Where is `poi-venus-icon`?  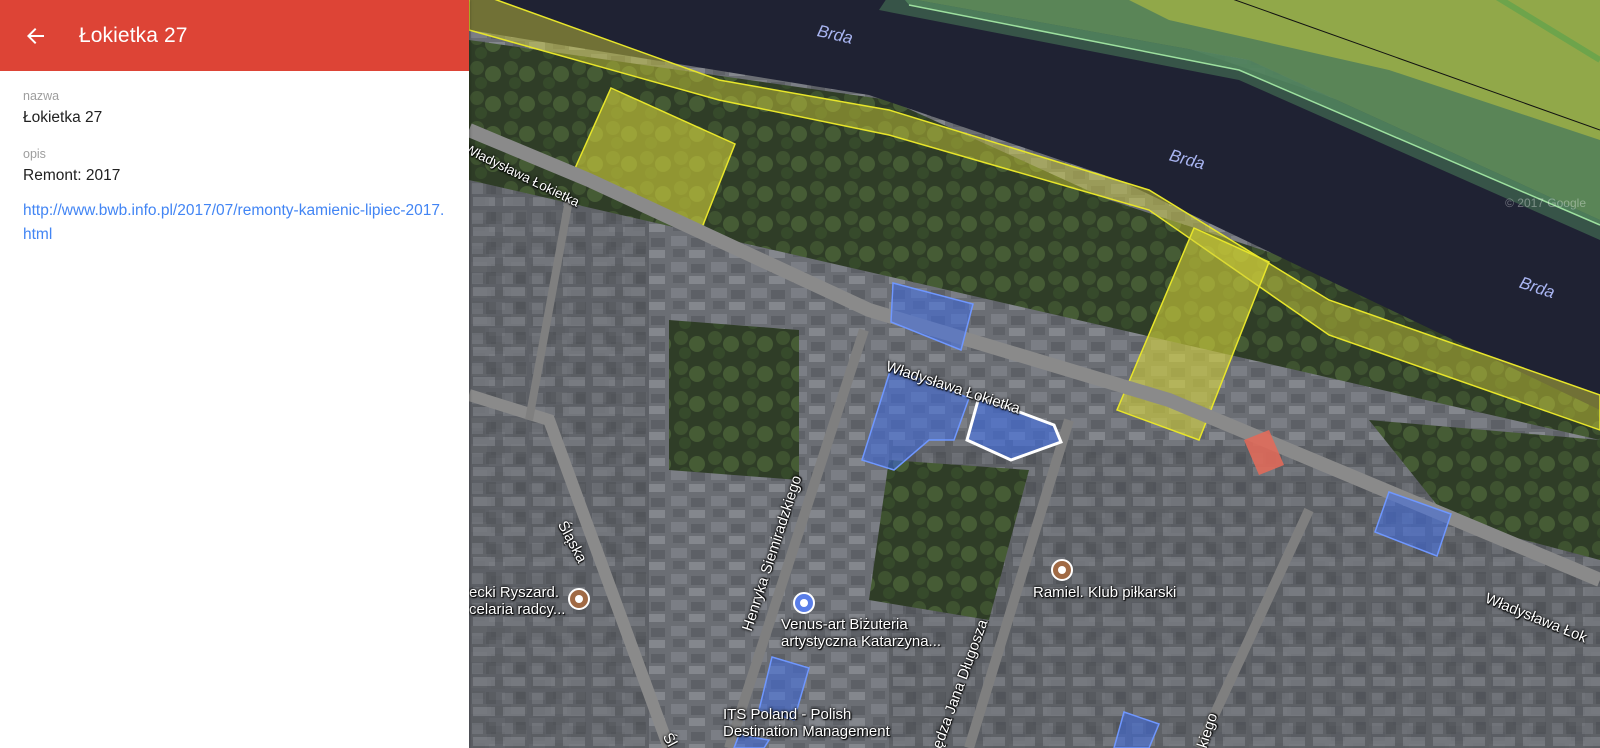 poi-venus-icon is located at coordinates (804, 603).